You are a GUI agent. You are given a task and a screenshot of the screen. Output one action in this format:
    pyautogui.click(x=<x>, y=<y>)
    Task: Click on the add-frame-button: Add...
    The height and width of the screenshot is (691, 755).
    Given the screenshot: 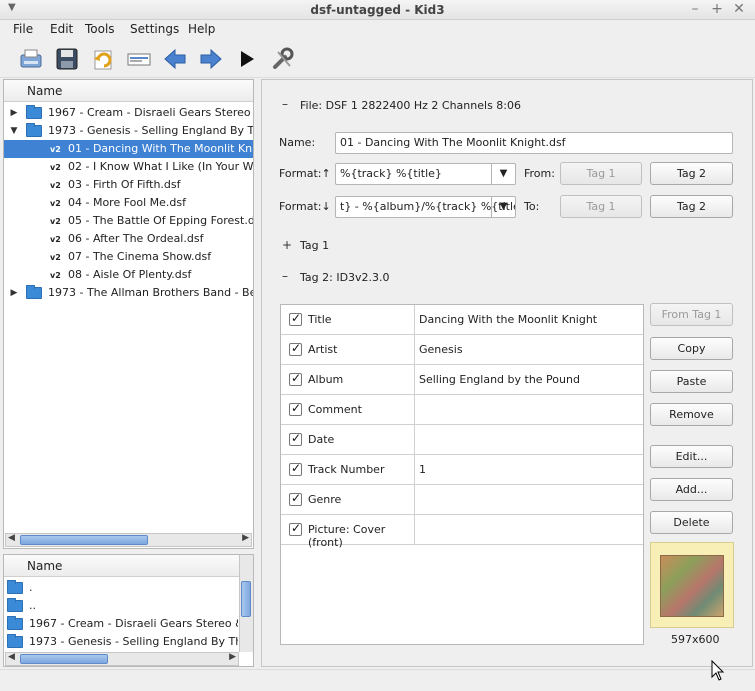 What is the action you would take?
    pyautogui.click(x=691, y=489)
    